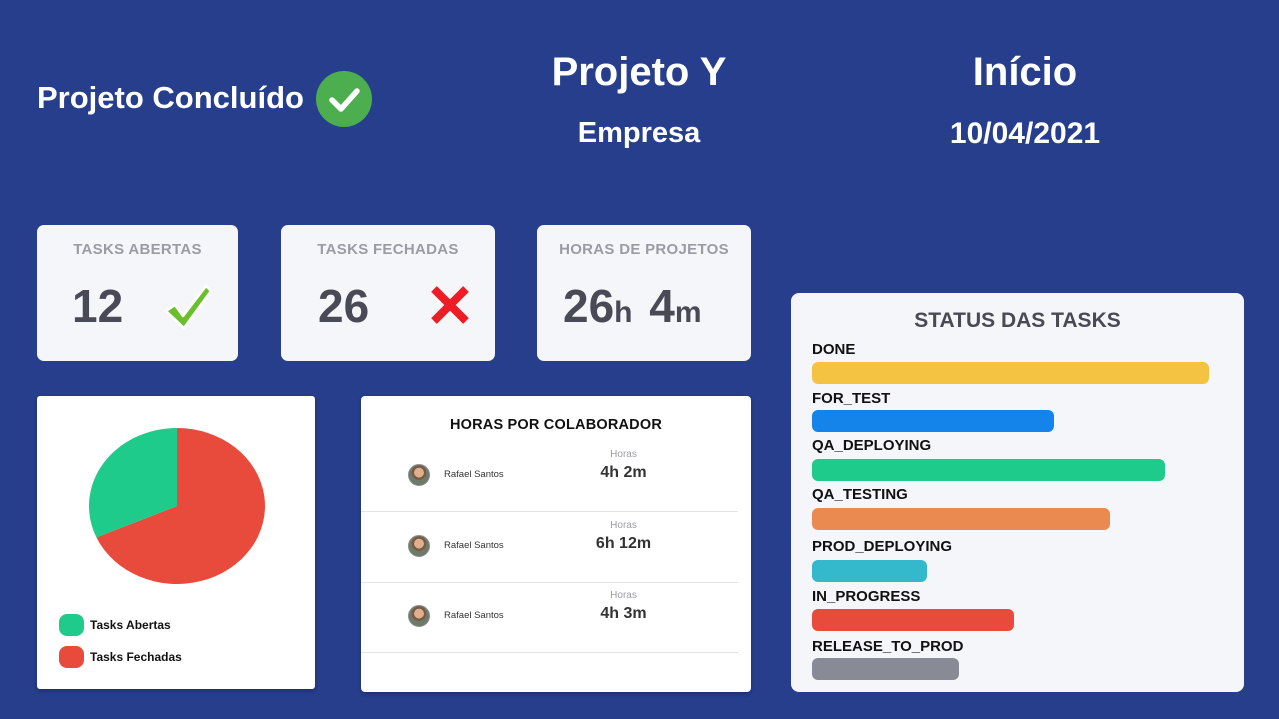 The height and width of the screenshot is (719, 1279). What do you see at coordinates (882, 546) in the screenshot?
I see `status-label-prod-deploying: PROD_DEPLOYING` at bounding box center [882, 546].